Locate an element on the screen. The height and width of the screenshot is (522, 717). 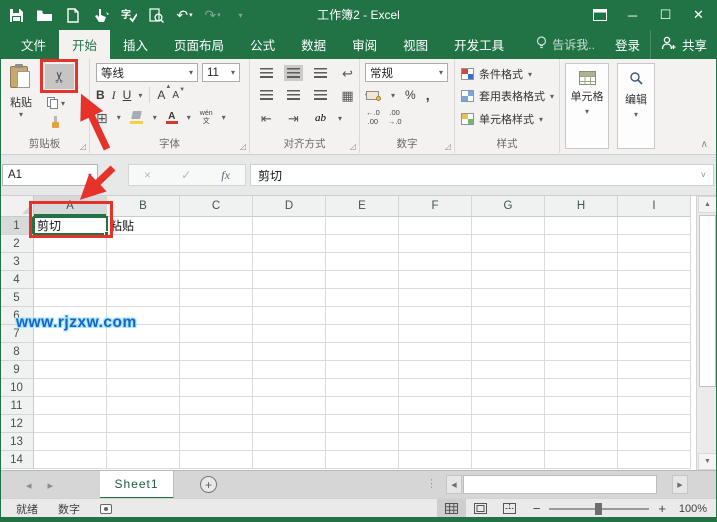
cell-C8 is located at coordinates (216, 352).